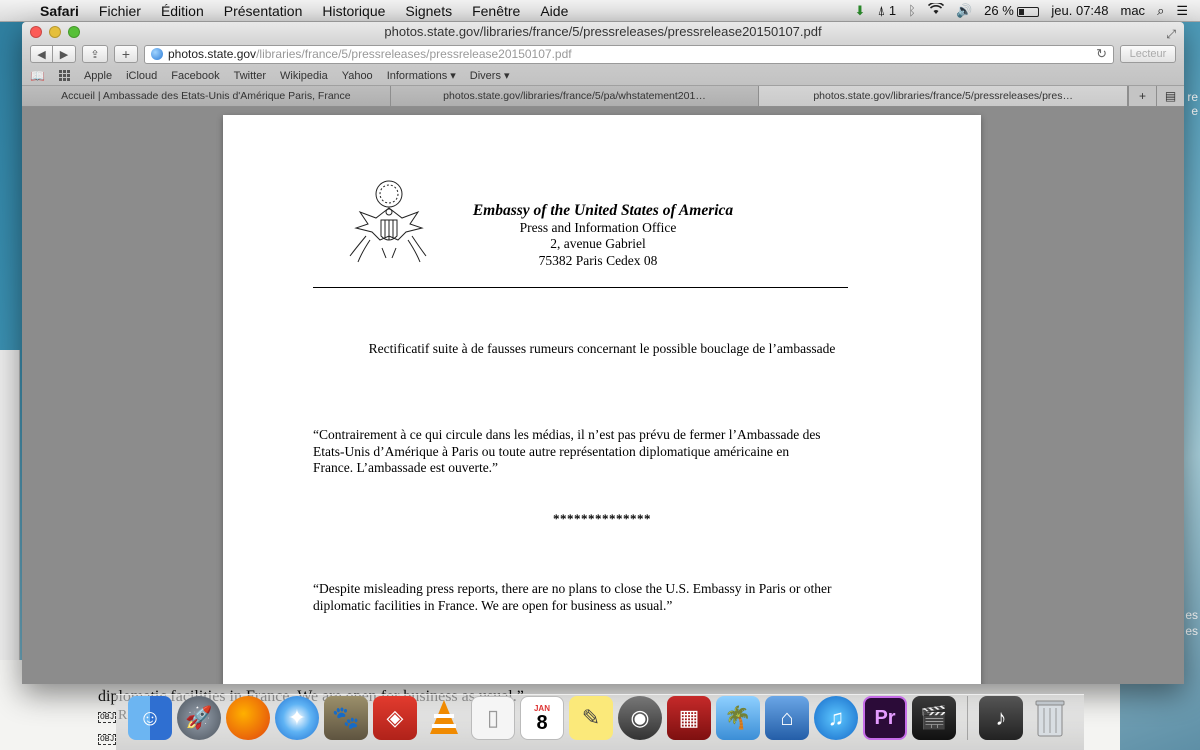 Image resolution: width=1200 pixels, height=750 pixels. I want to click on fullscreen-icon: ⤢, so click(1171, 34).